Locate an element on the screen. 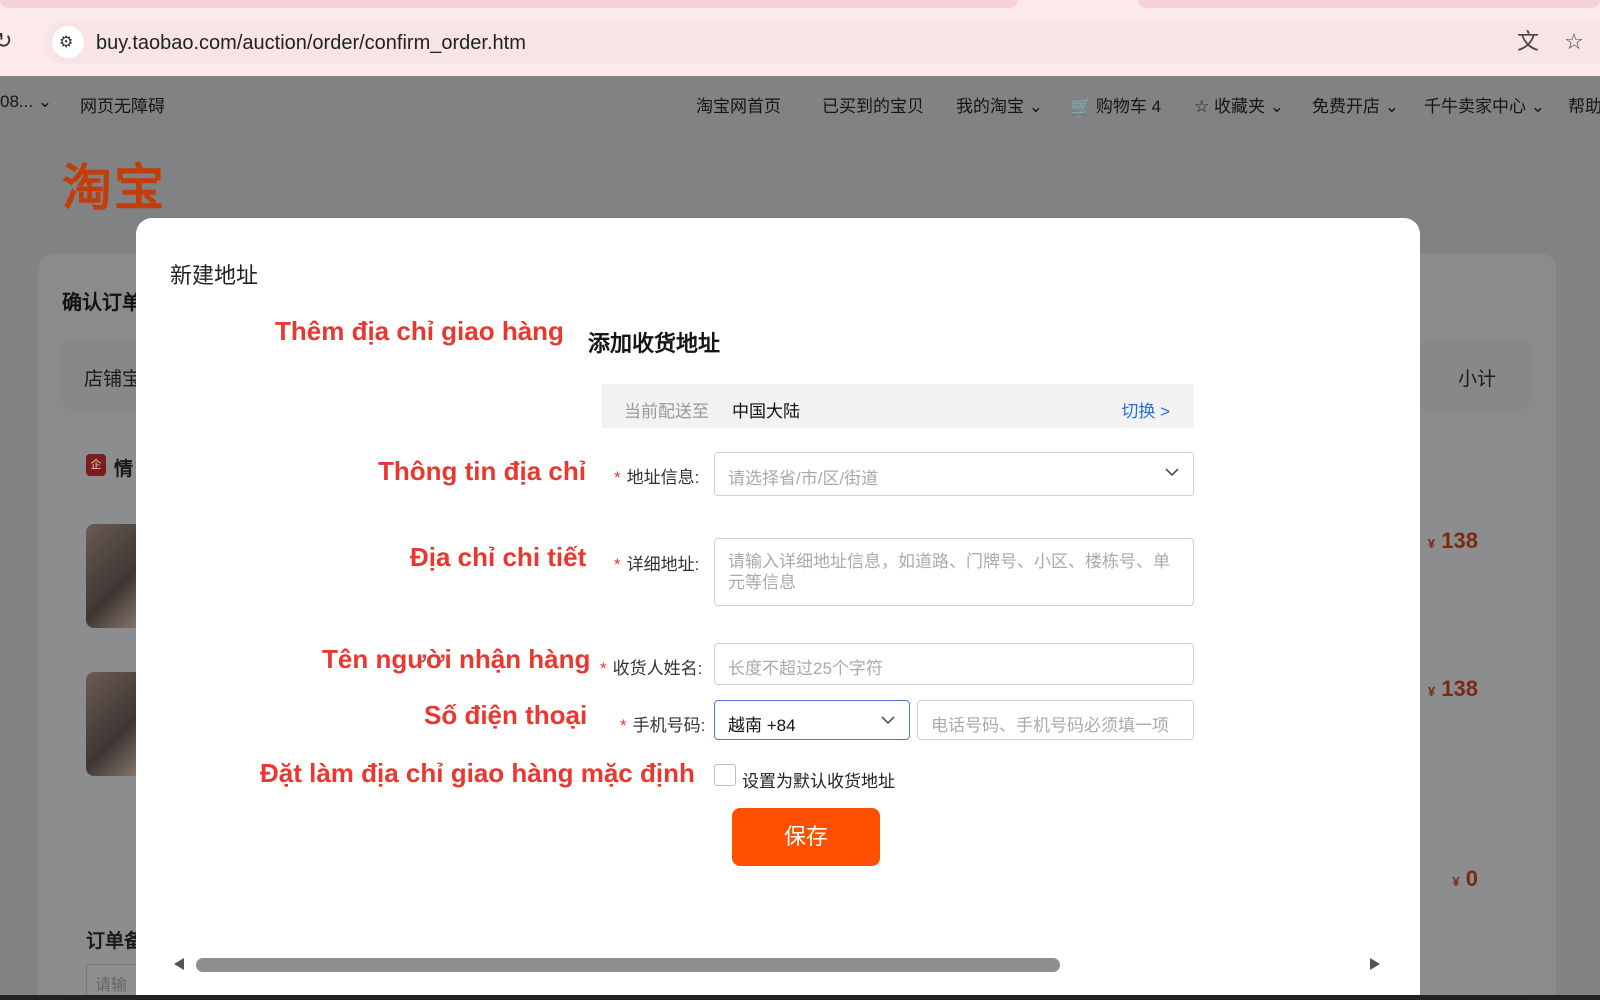 The image size is (1600, 1000). page-title: 确认订单 is located at coordinates (102, 303).